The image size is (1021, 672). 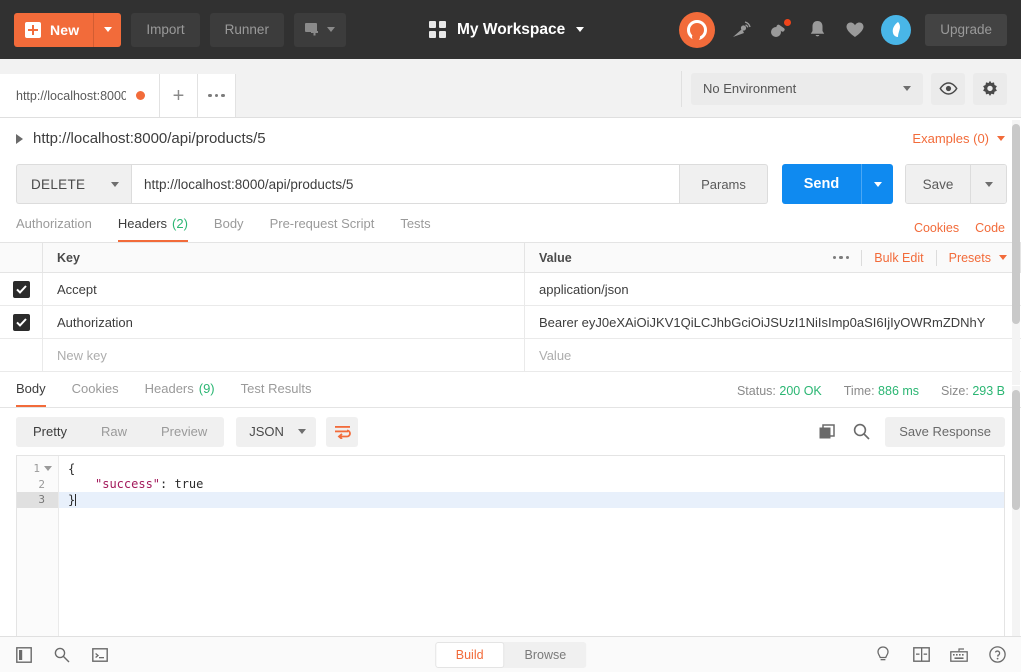 I want to click on bulb-button, so click(x=883, y=655).